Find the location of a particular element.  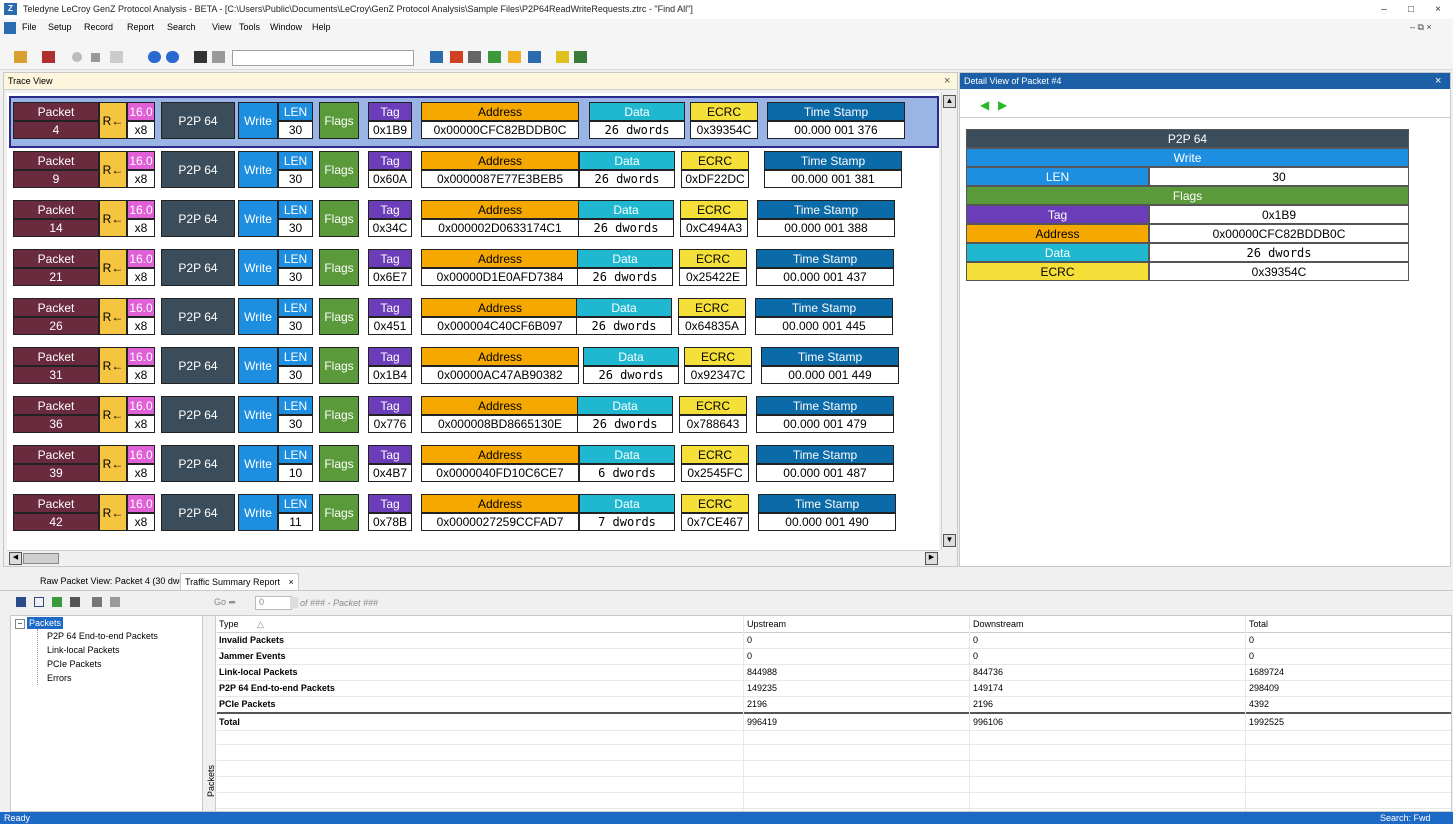

tree-node-pcie: PCIe Packets is located at coordinates (74, 664).